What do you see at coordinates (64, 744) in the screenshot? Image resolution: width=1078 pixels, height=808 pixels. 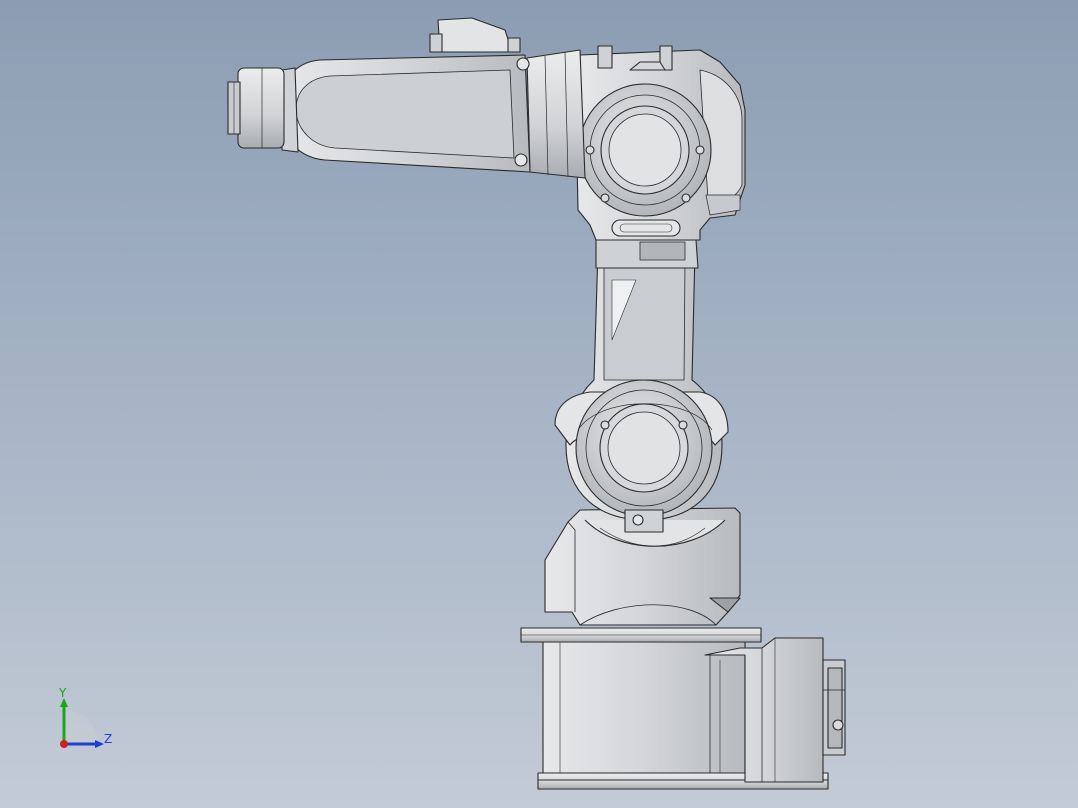 I see `x-axis-dot` at bounding box center [64, 744].